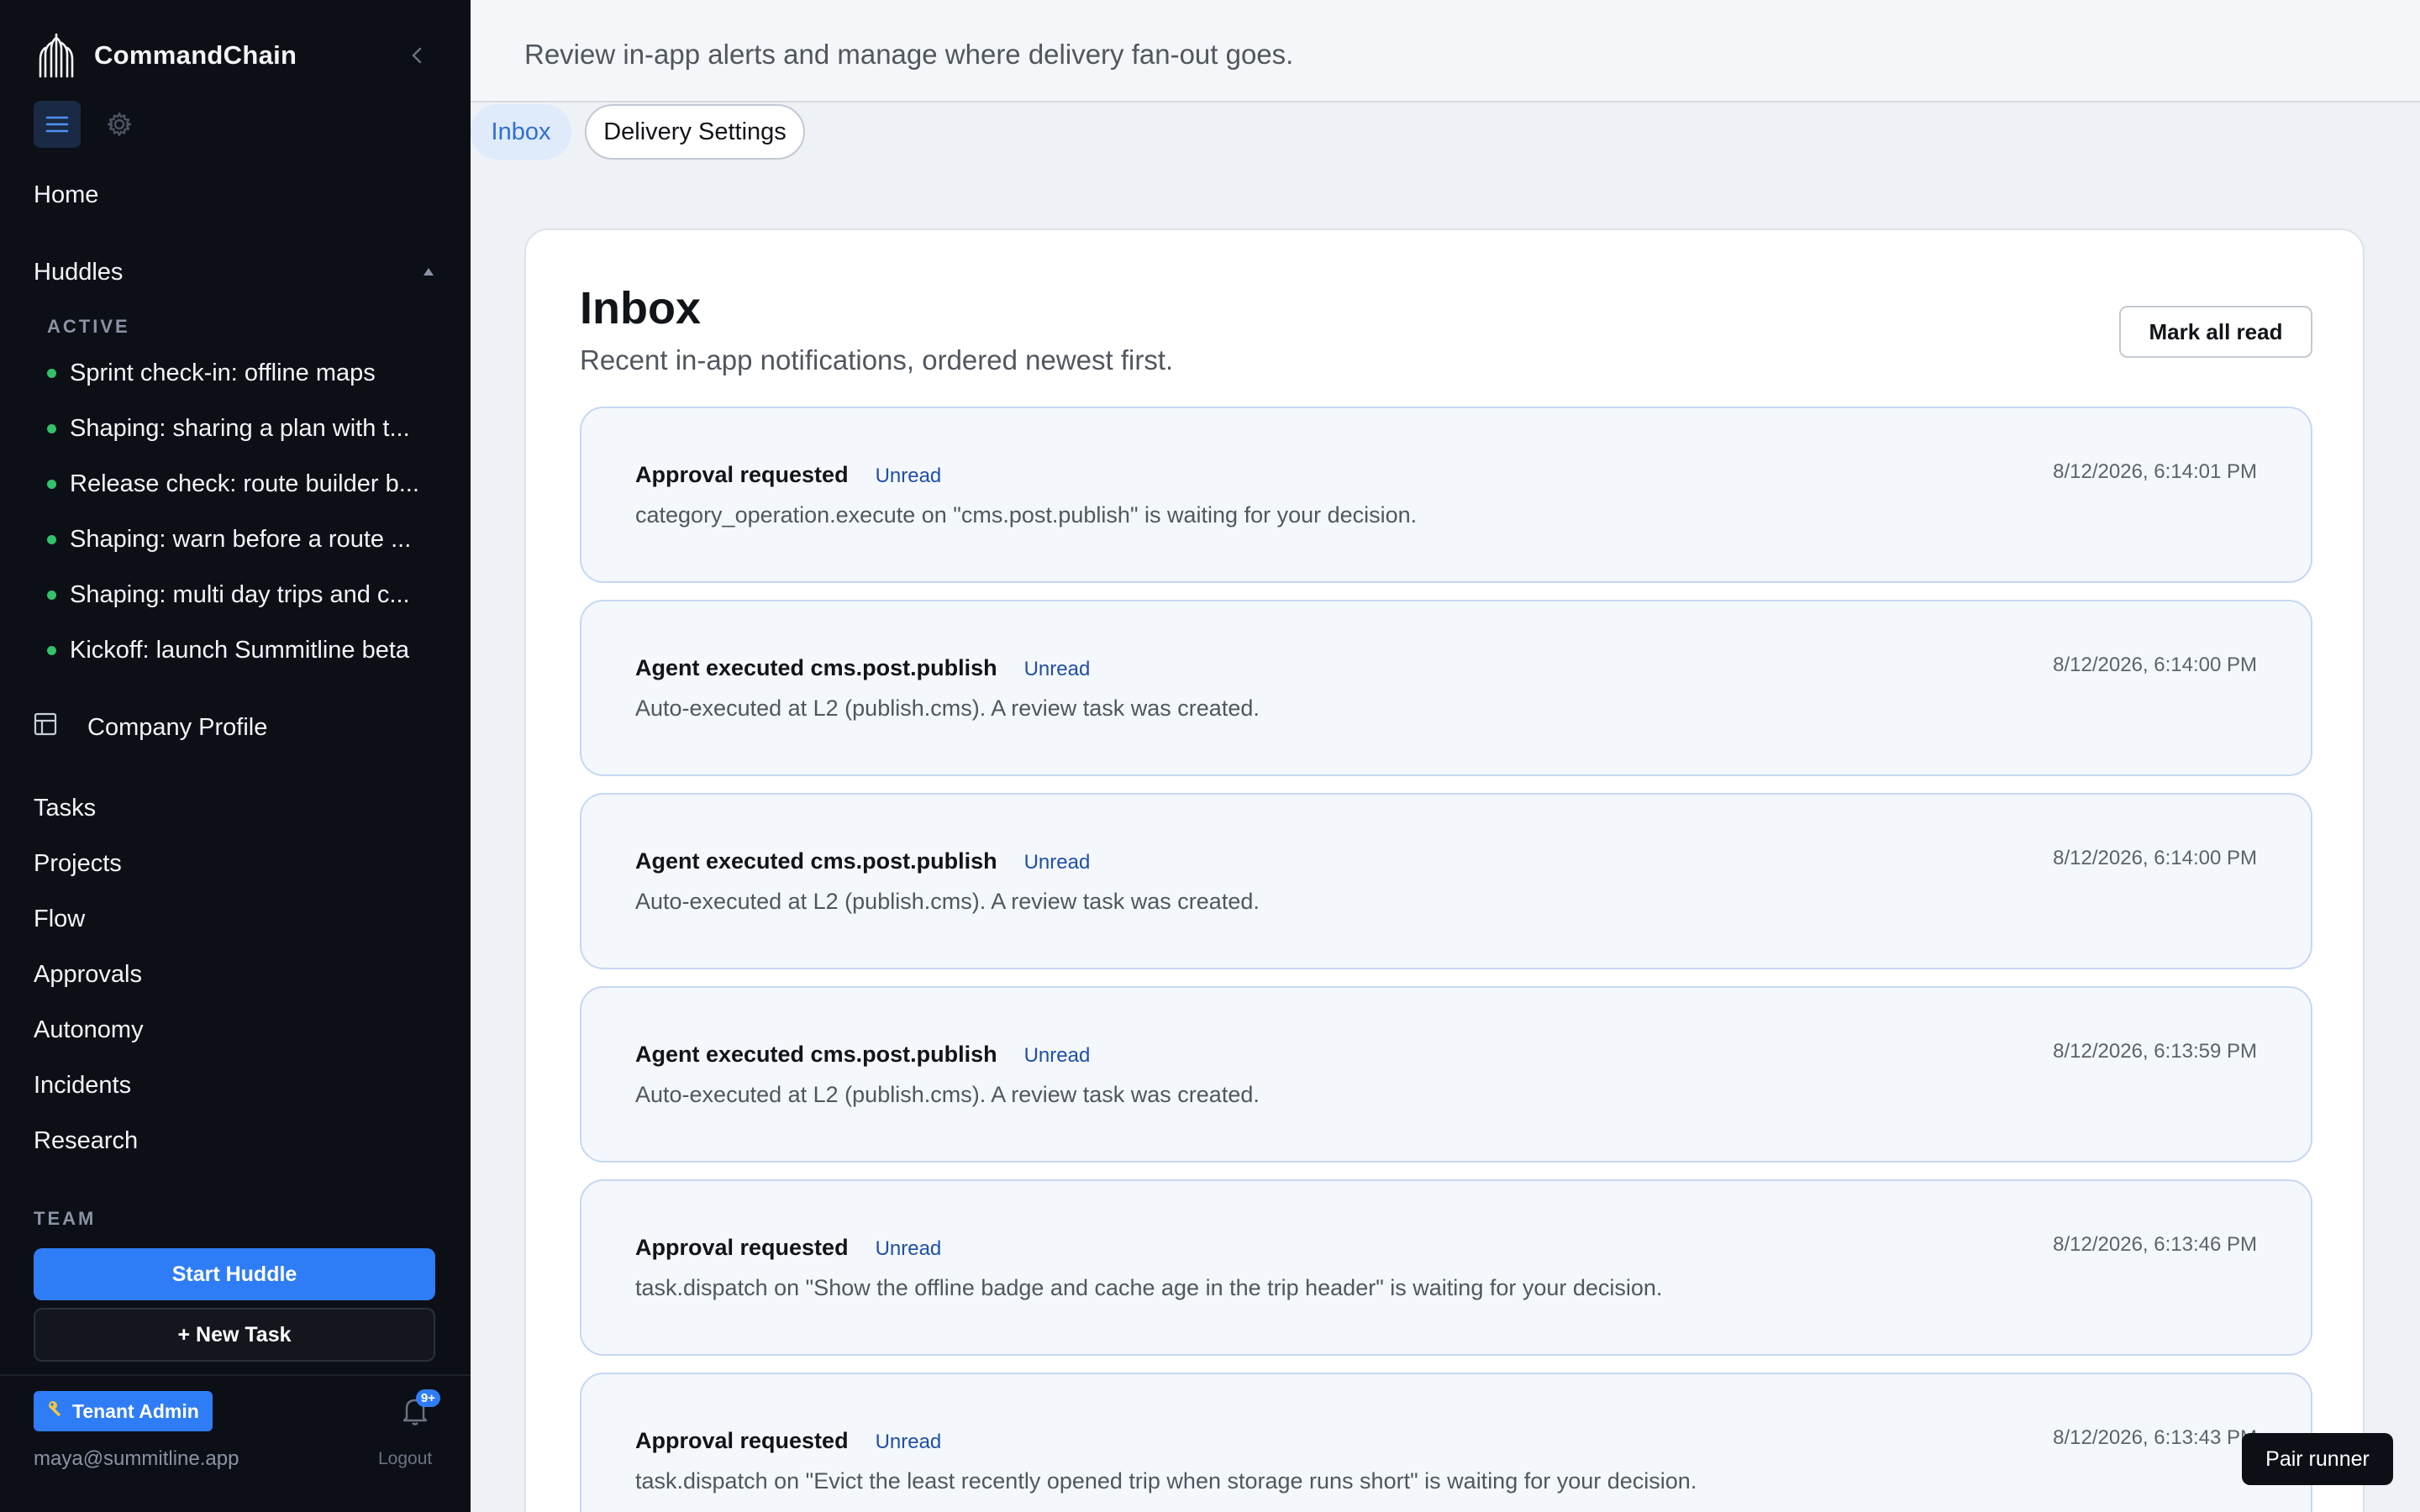  I want to click on new-task-button: + New Task, so click(234, 1335).